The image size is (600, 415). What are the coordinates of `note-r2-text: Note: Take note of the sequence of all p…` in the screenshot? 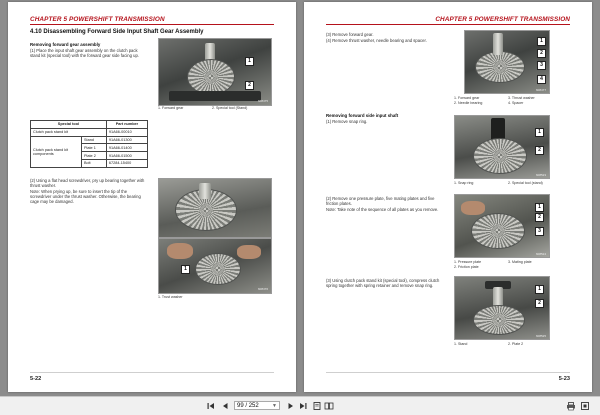 It's located at (382, 209).